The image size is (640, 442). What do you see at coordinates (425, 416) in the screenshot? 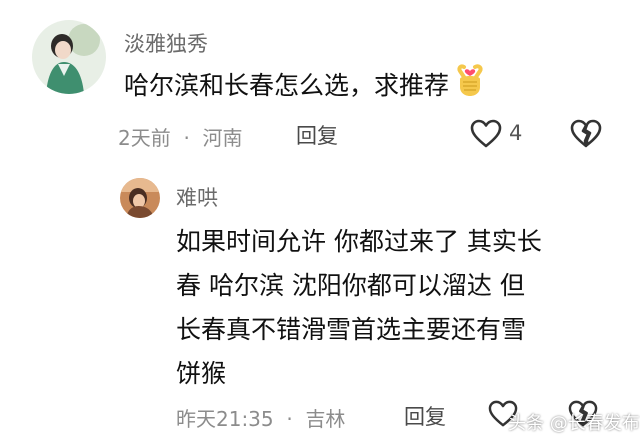
I see `reply-reply-button: 回复` at bounding box center [425, 416].